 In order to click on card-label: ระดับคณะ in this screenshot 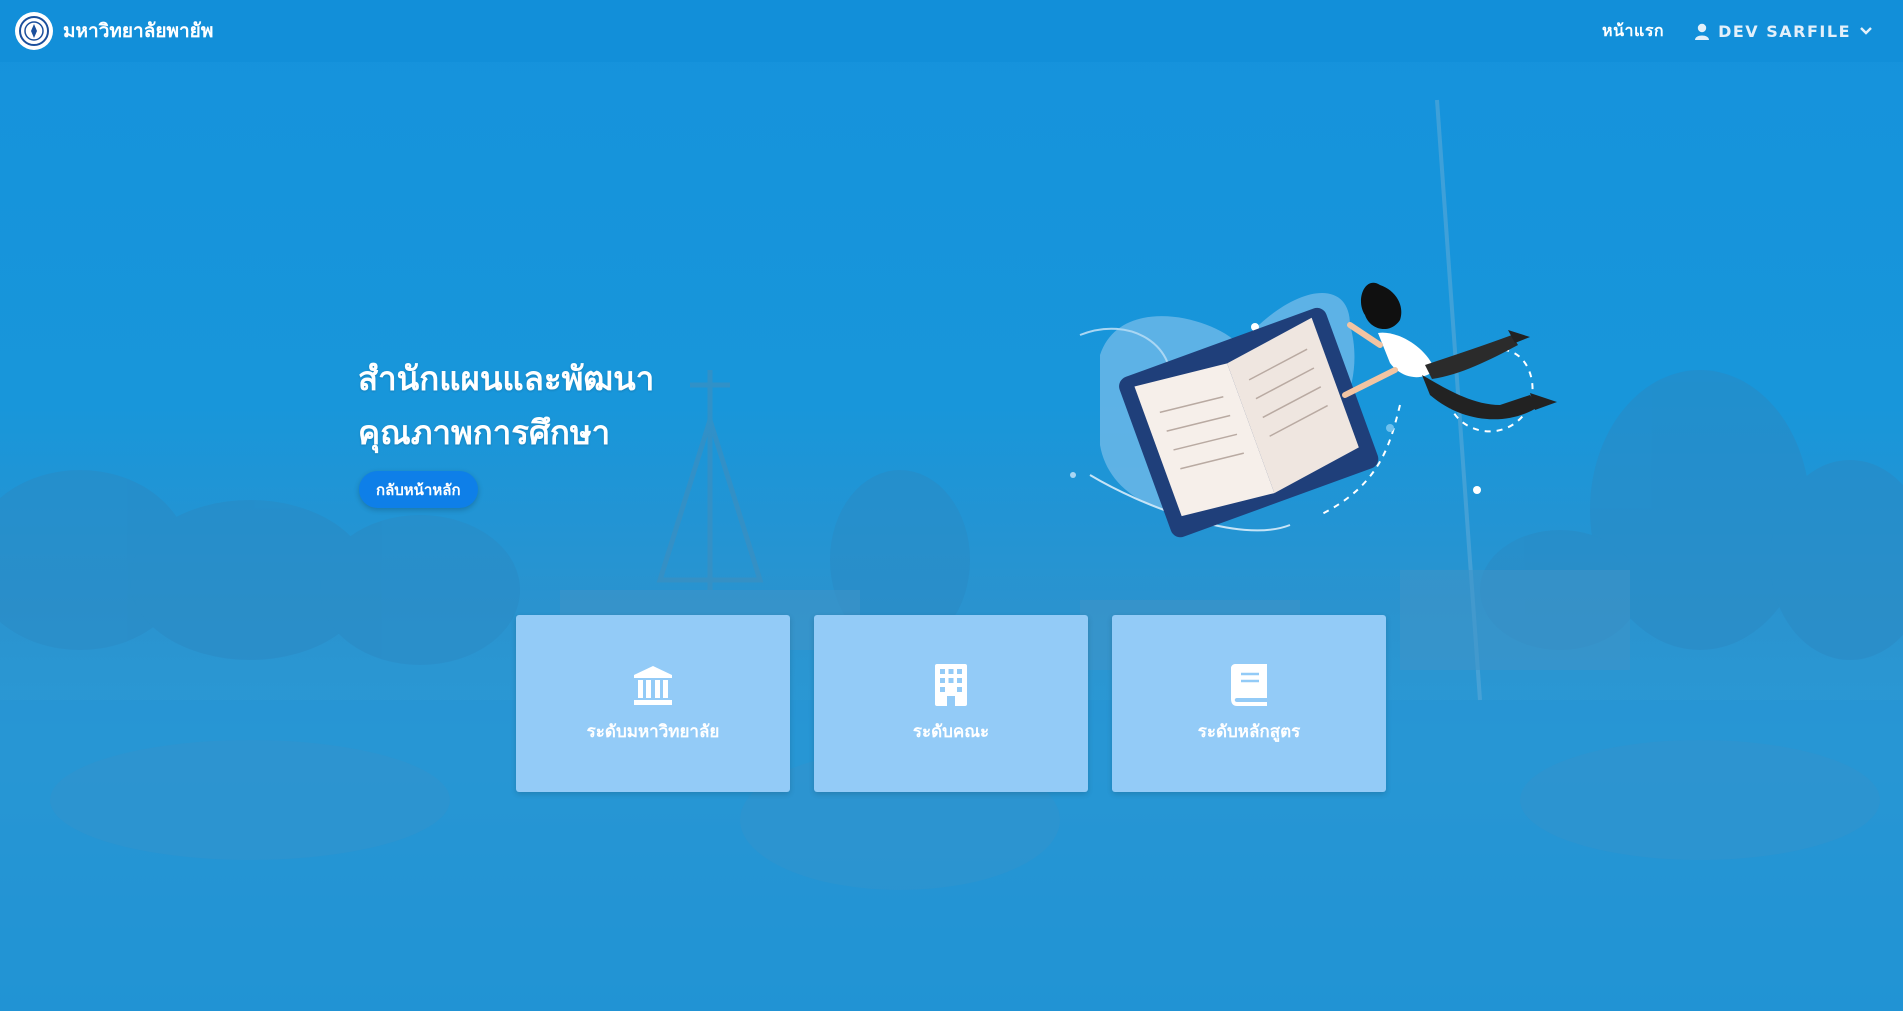, I will do `click(951, 732)`.